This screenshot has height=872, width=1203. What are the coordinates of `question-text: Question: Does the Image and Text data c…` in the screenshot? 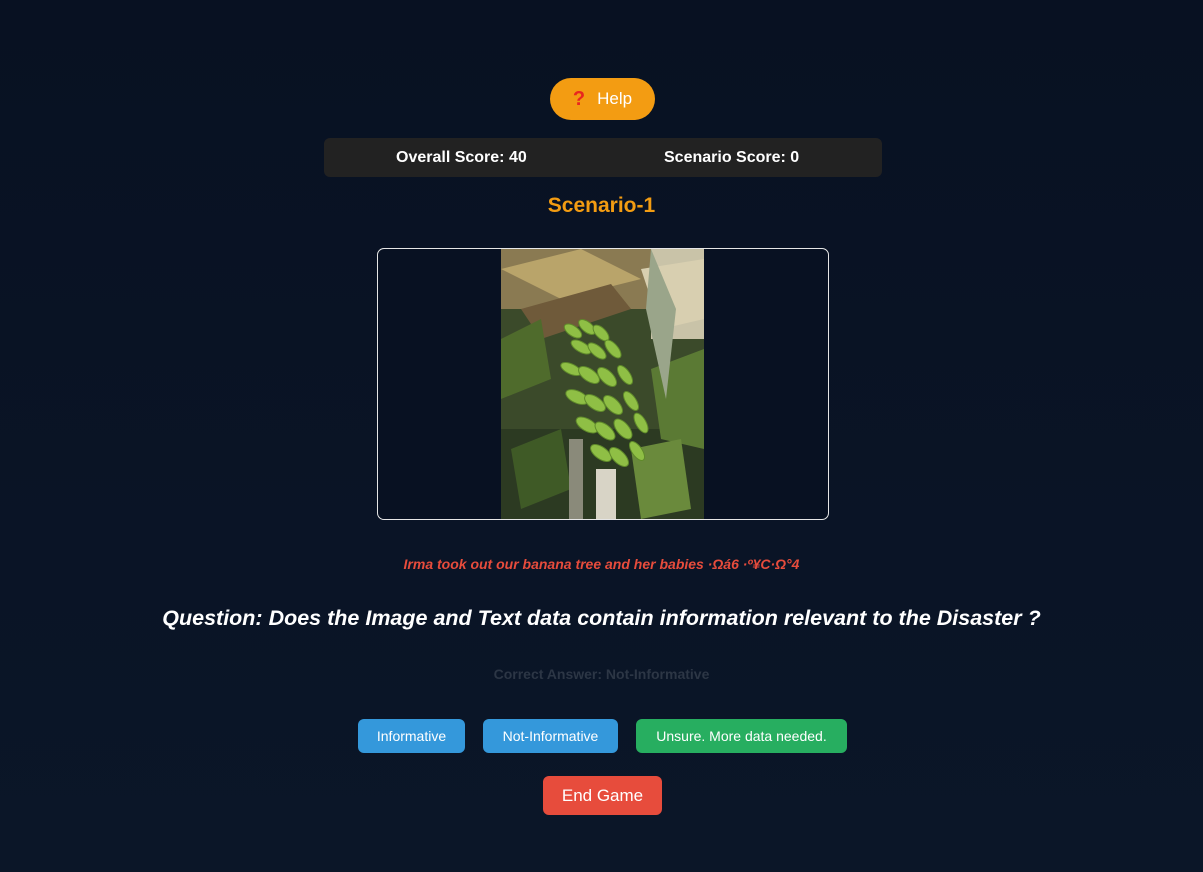 It's located at (601, 618).